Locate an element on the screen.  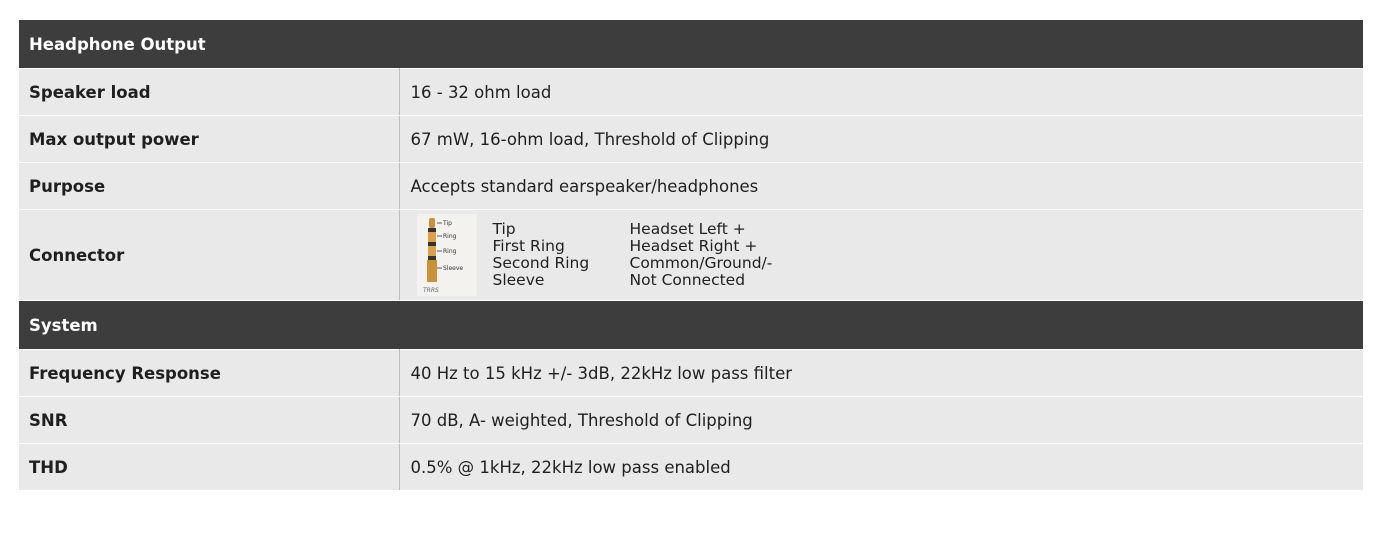
pin-name: Second Ring is located at coordinates (541, 263).